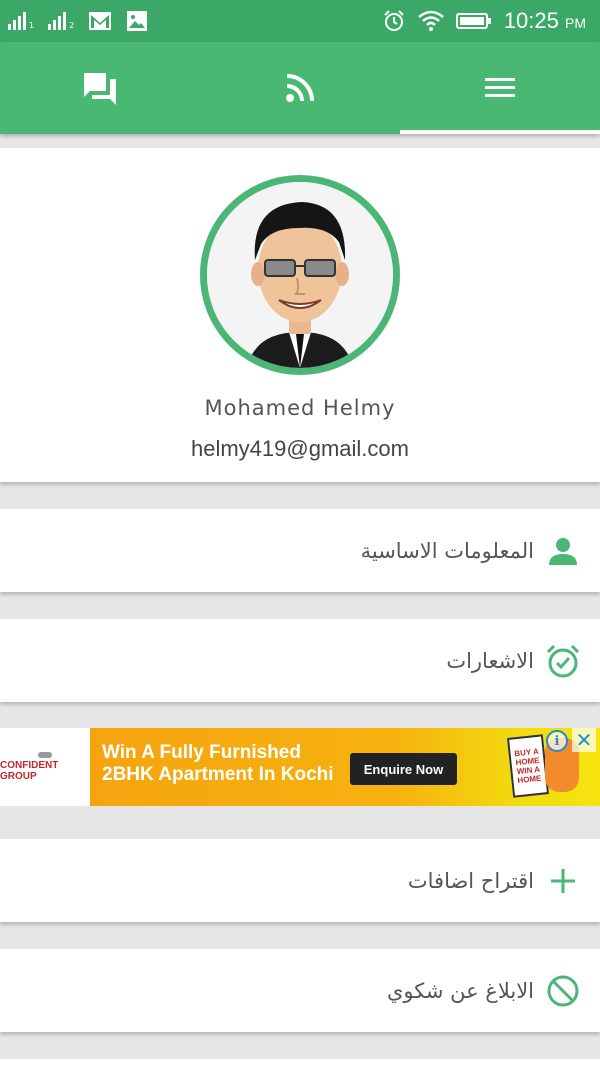  Describe the element at coordinates (100, 21) in the screenshot. I see `gmail-icon` at that location.